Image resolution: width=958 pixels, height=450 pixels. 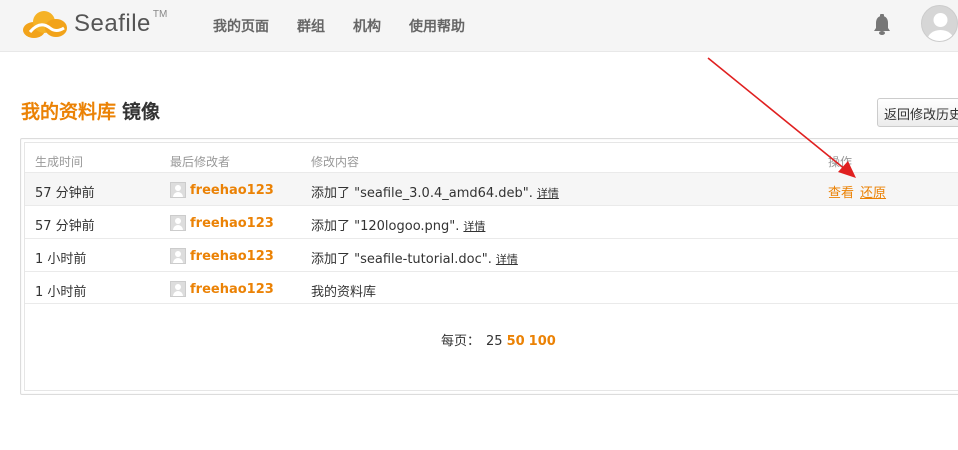 I want to click on per-page-current: 25, so click(x=494, y=341).